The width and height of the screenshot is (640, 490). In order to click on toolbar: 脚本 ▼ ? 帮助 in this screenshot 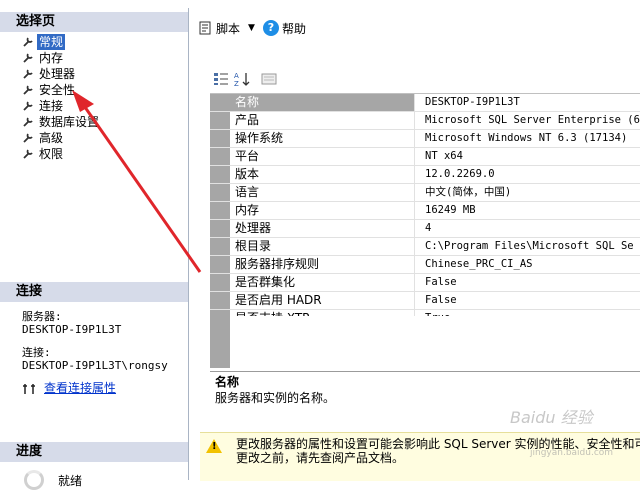, I will do `click(415, 28)`.